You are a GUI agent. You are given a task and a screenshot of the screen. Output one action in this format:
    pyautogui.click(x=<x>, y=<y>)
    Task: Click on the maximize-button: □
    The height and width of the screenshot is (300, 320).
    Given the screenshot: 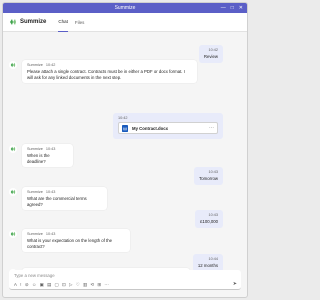 What is the action you would take?
    pyautogui.click(x=232, y=8)
    